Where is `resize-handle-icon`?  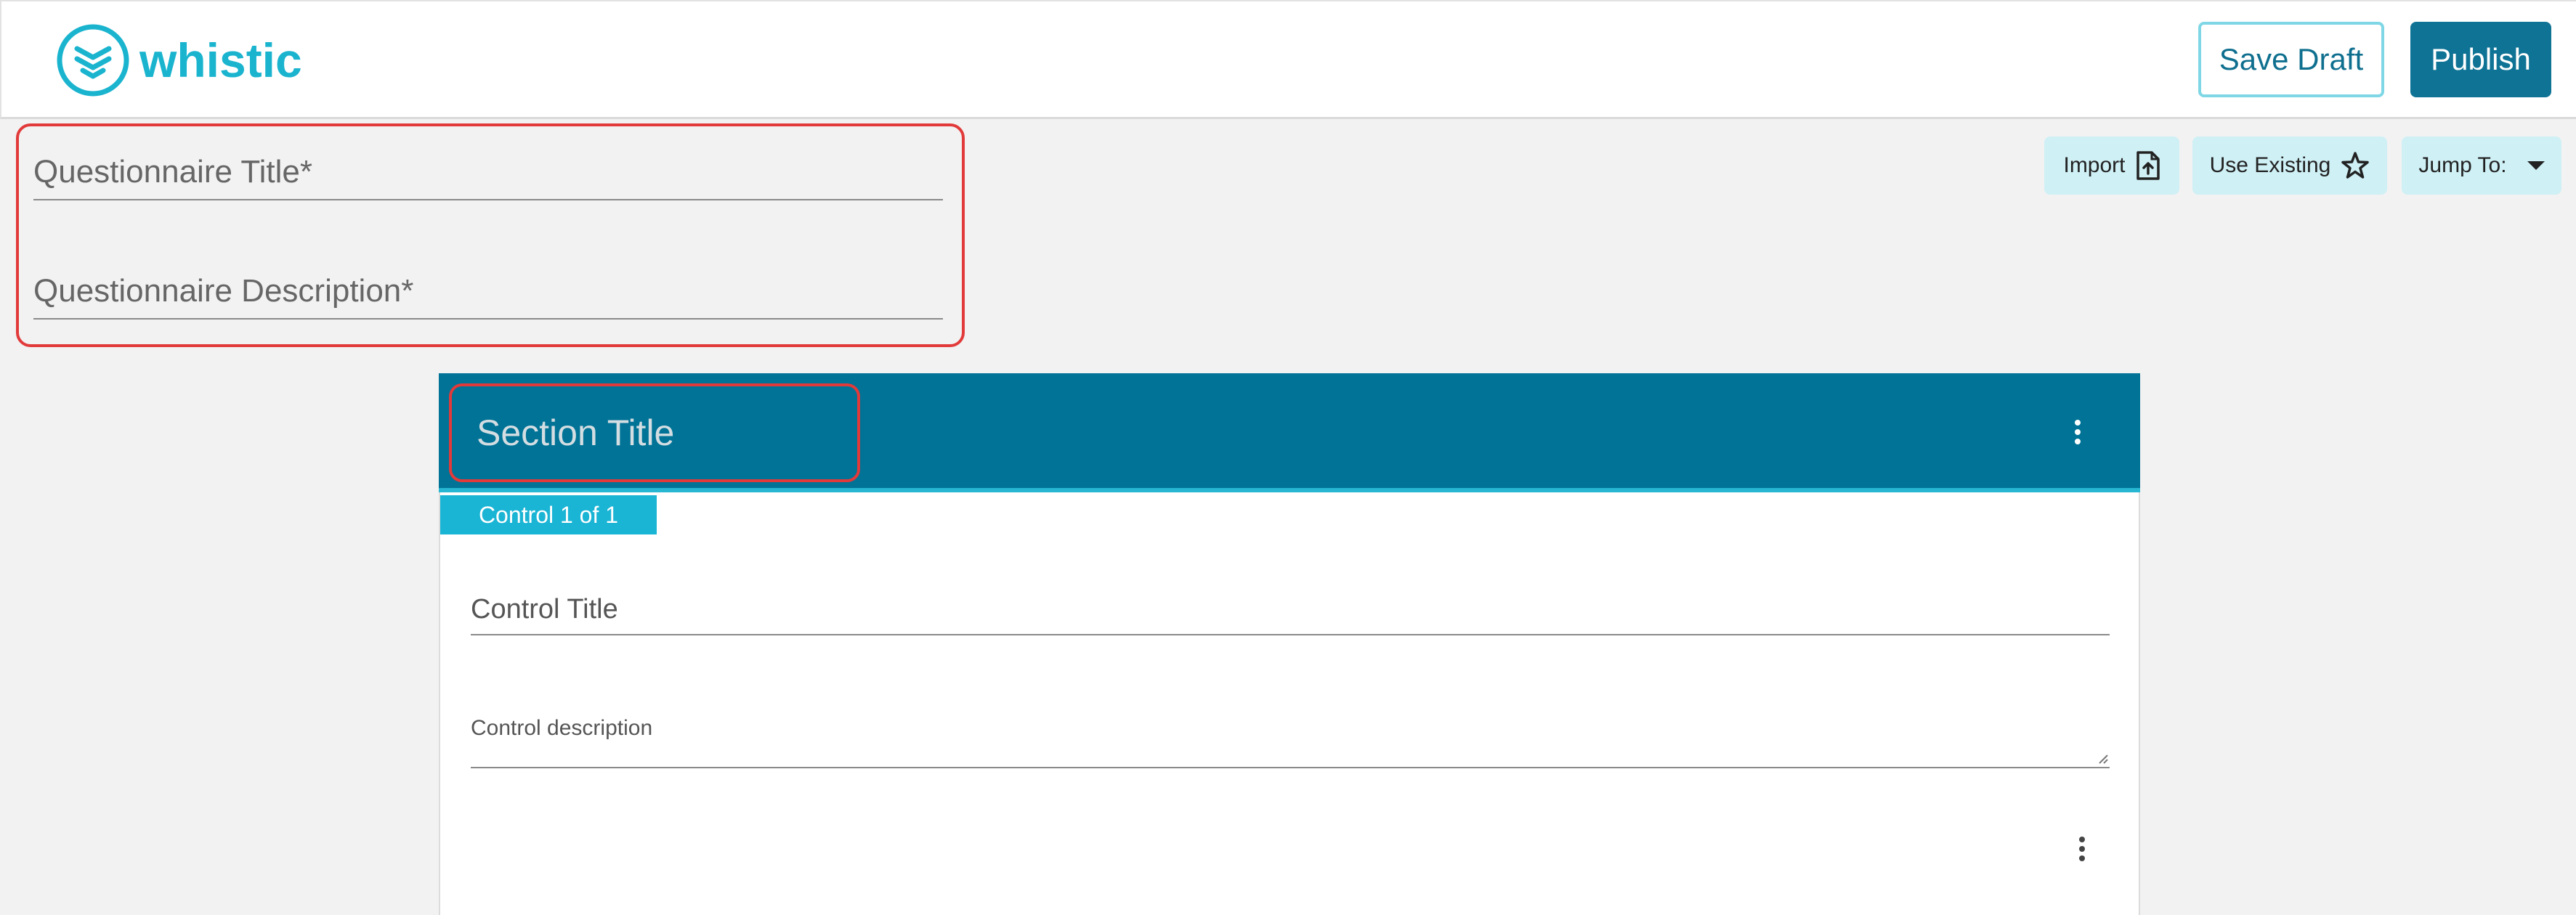
resize-handle-icon is located at coordinates (2102, 758).